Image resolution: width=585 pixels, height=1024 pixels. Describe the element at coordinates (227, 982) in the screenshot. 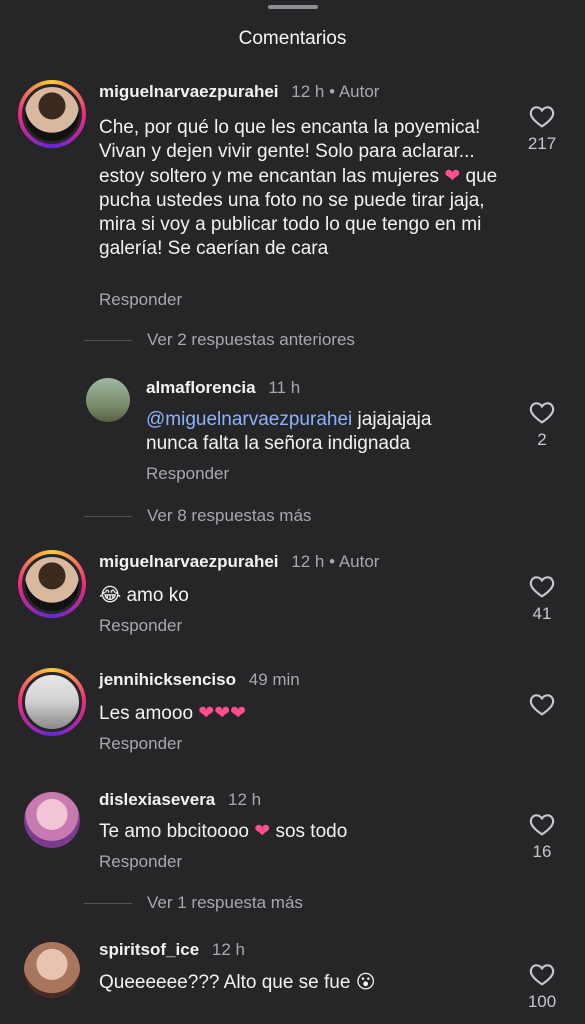

I see `comment-text-part: Queeeeee??? Alto que se fue` at that location.